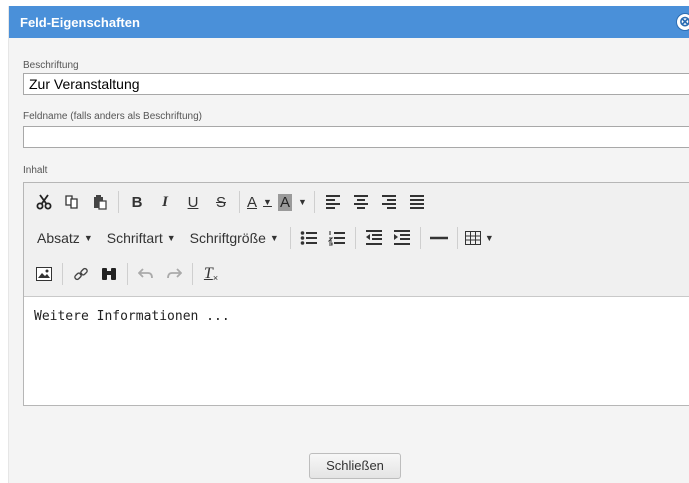 This screenshot has width=689, height=483. What do you see at coordinates (81, 274) in the screenshot?
I see `link-icon` at bounding box center [81, 274].